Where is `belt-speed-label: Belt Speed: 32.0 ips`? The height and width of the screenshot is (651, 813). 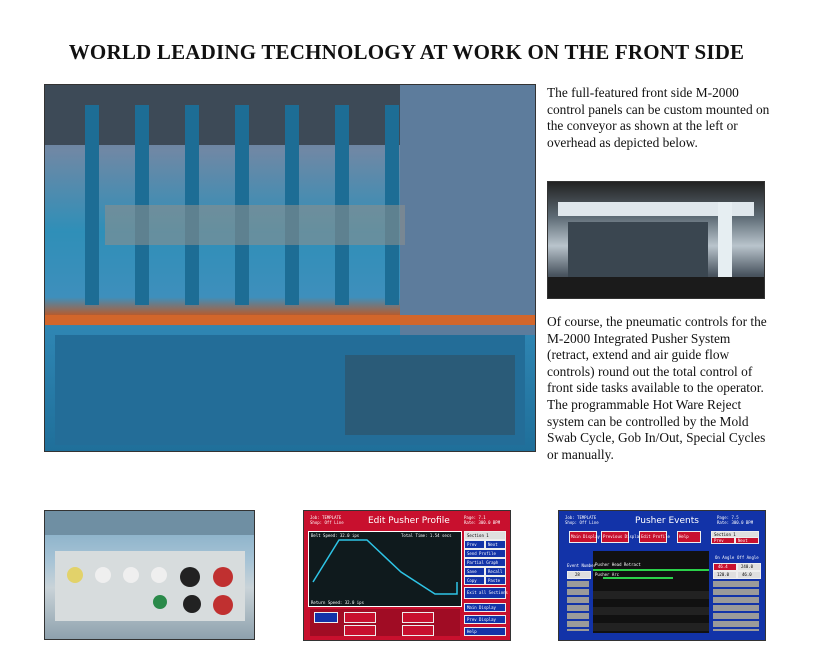
belt-speed-label: Belt Speed: 32.0 ips is located at coordinates (335, 535).